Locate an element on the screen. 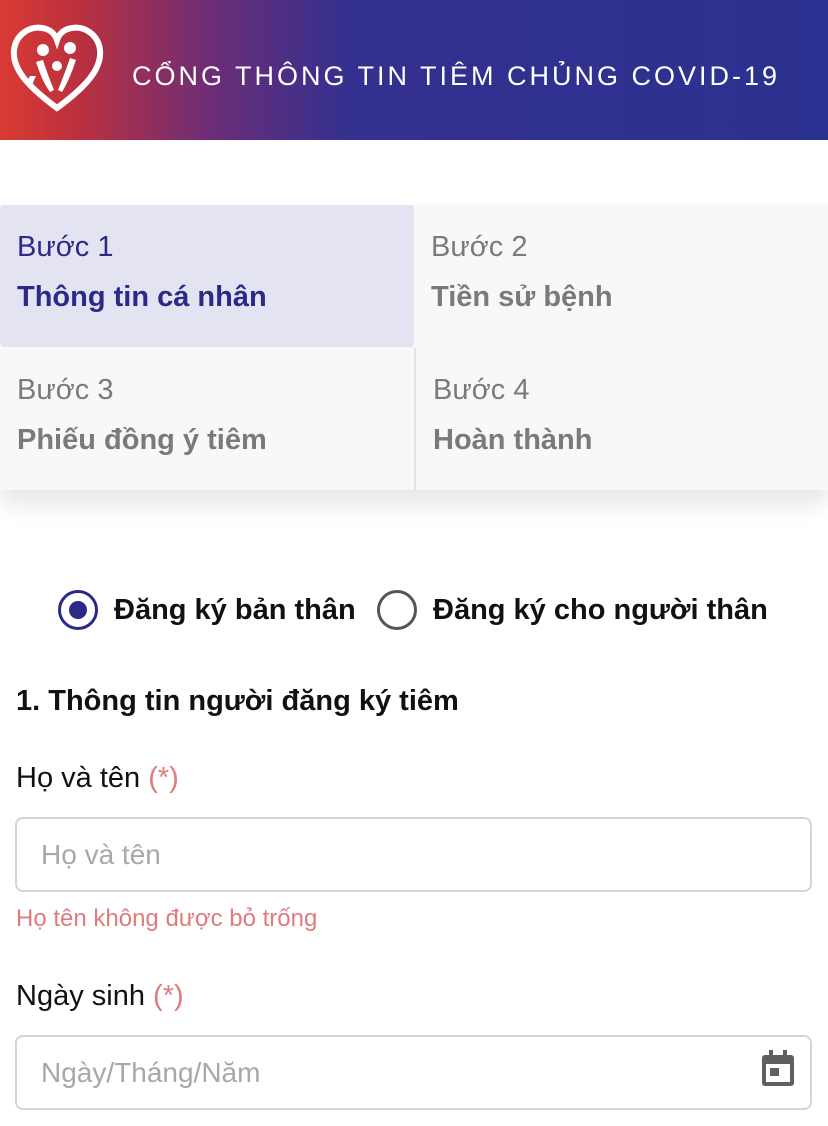 The height and width of the screenshot is (1126, 828). heart-family-logo-icon is located at coordinates (57, 68).